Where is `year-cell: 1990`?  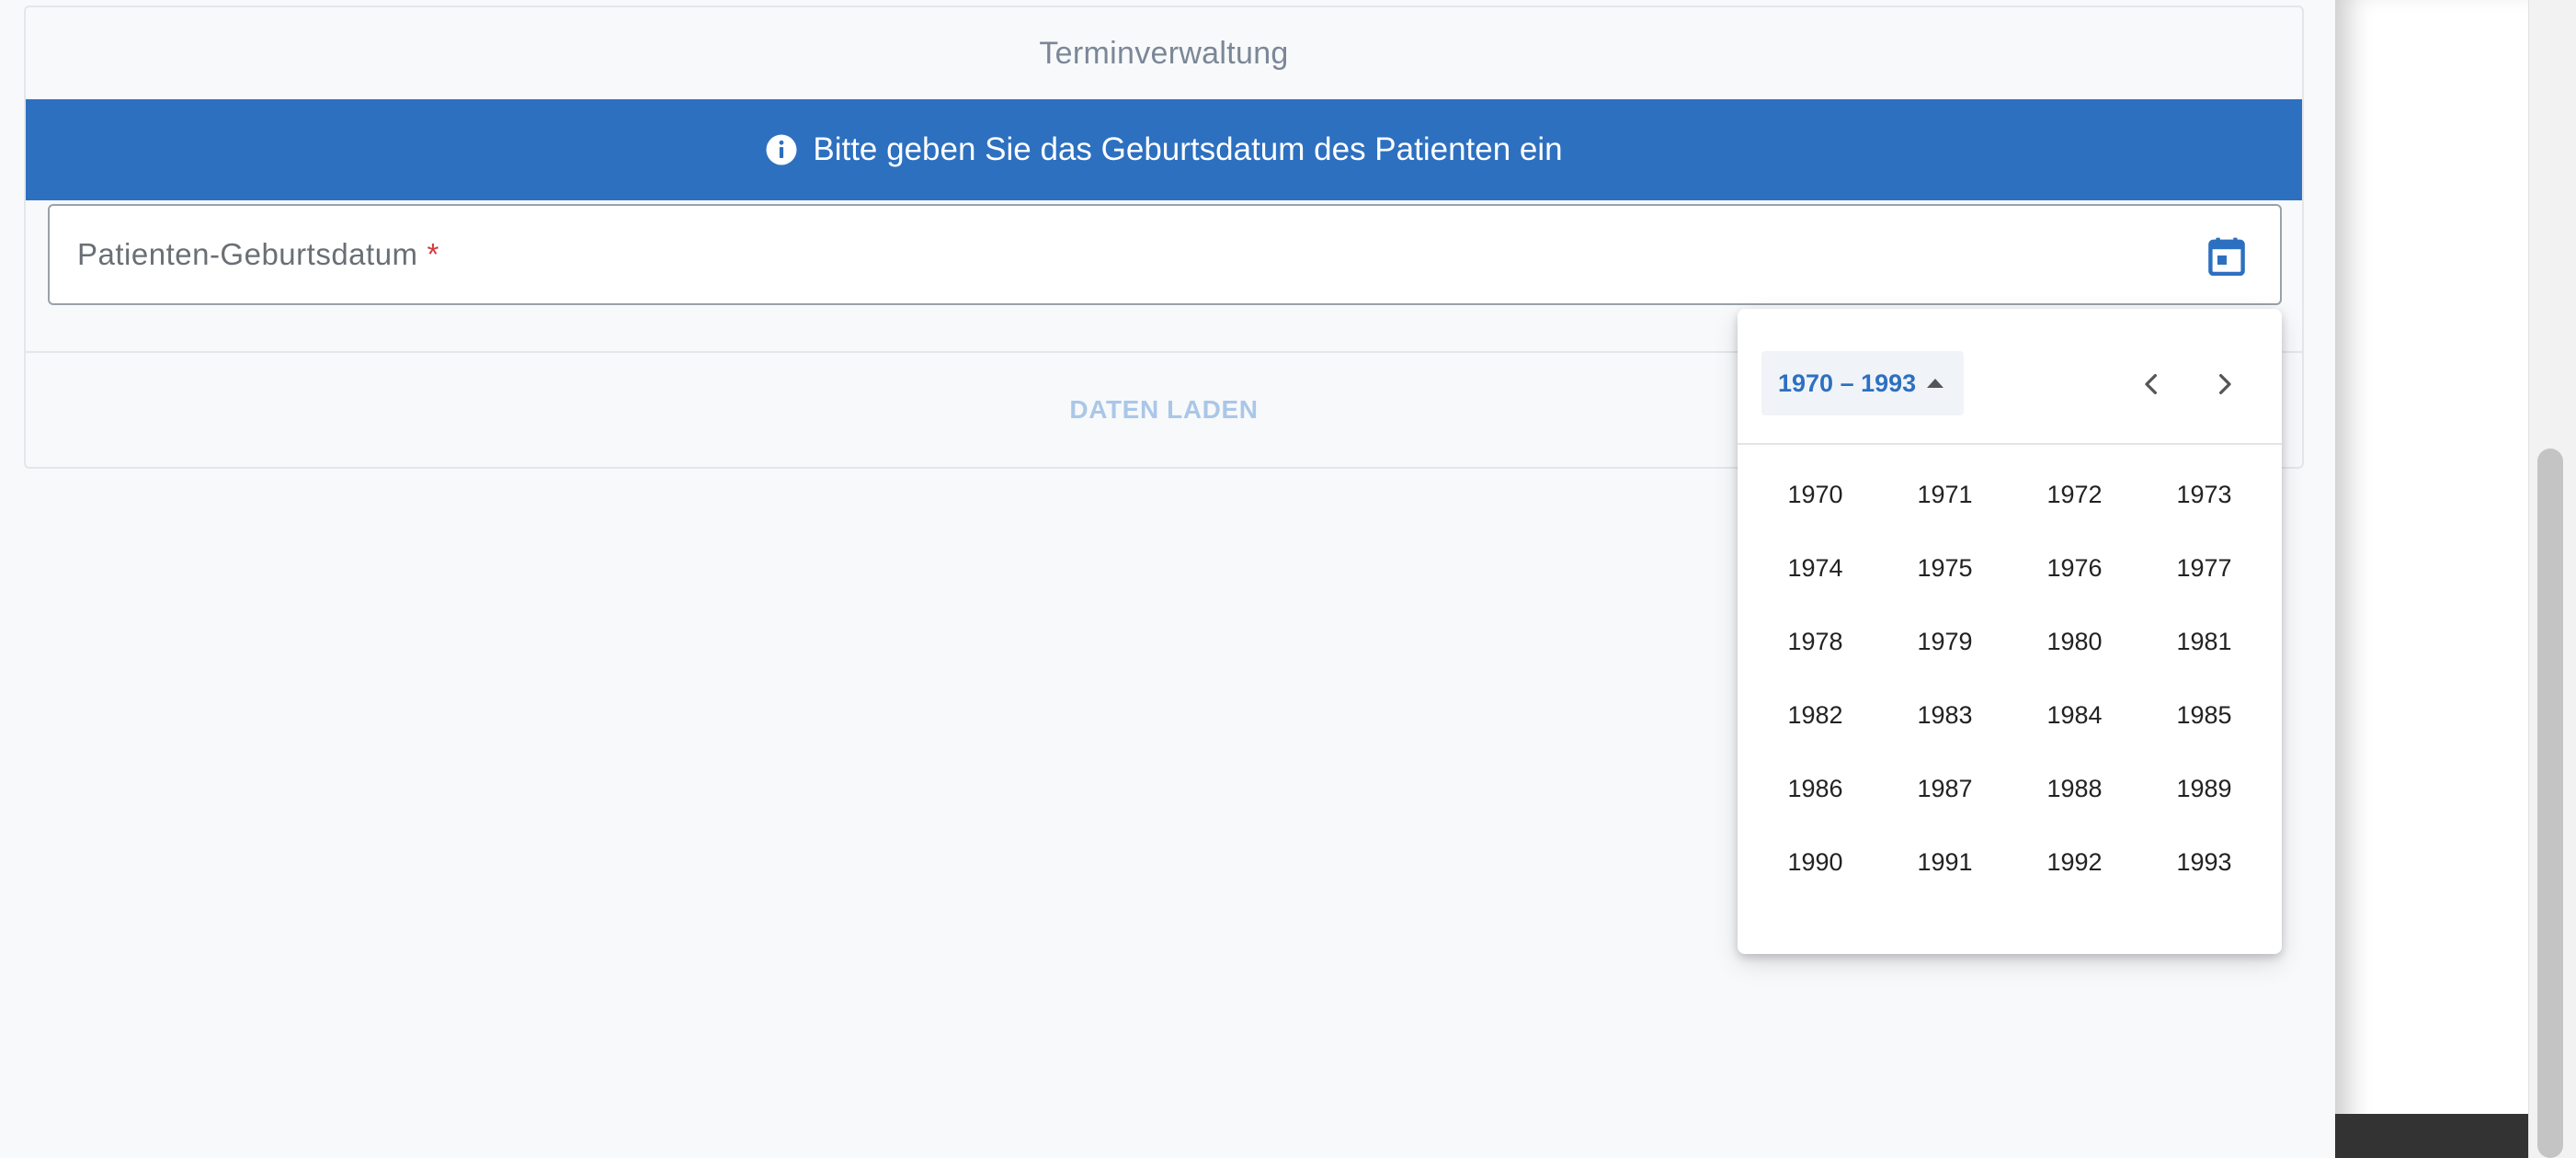
year-cell: 1990 is located at coordinates (1815, 862).